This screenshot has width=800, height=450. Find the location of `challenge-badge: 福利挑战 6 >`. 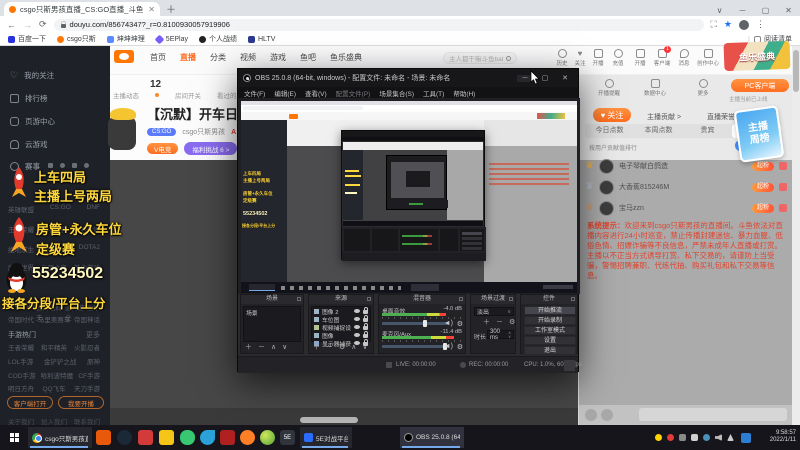

challenge-badge: 福利挑战 6 > is located at coordinates (211, 148).